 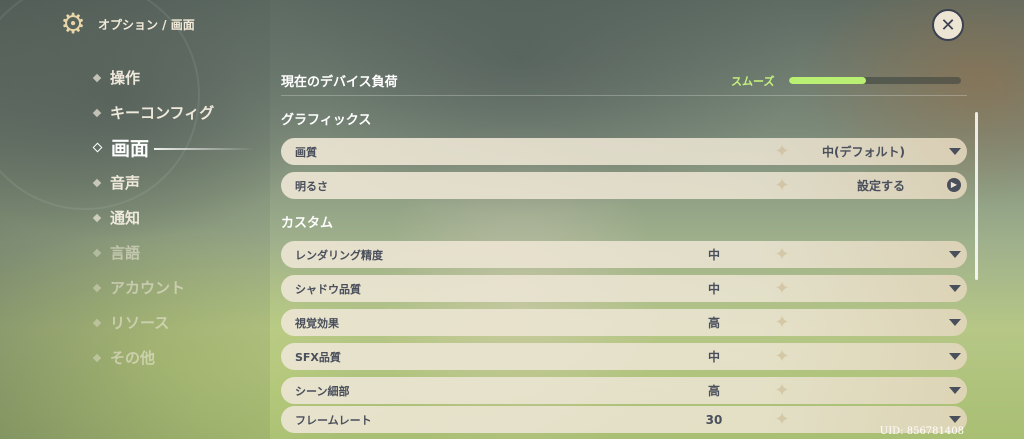 What do you see at coordinates (162, 113) in the screenshot?
I see `sidebar-item-label: キーコンフィグ` at bounding box center [162, 113].